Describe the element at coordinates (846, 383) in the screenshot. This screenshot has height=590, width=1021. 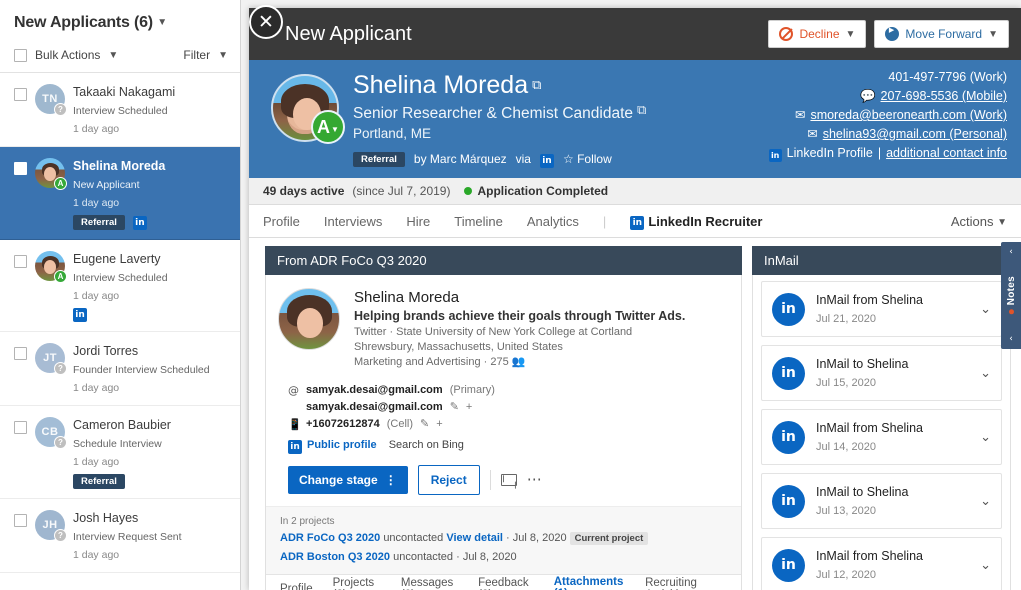
I see `inmail-date: Jul 15, 2020` at that location.